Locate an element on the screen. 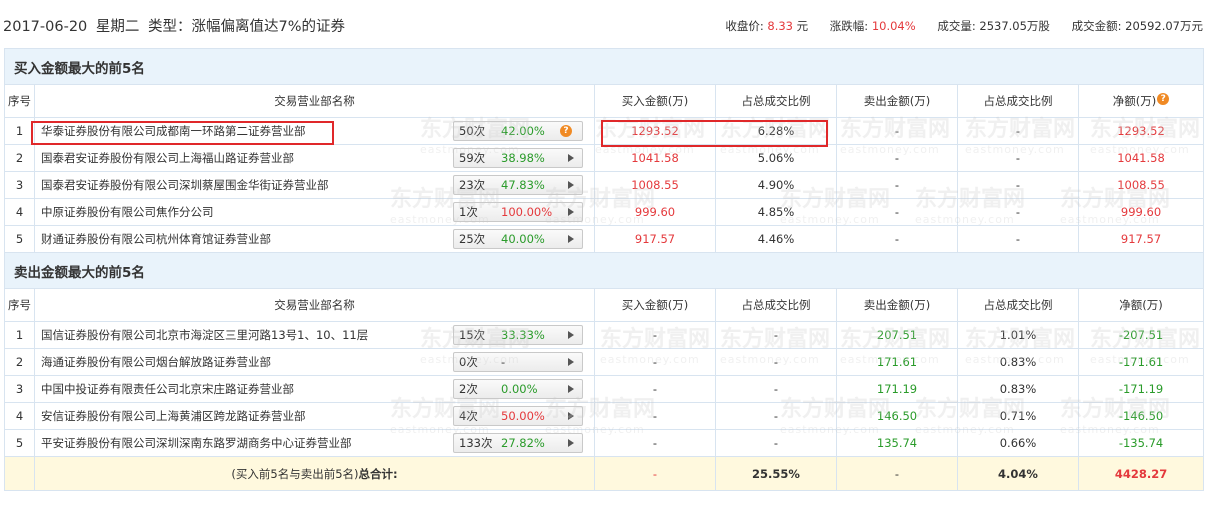 The height and width of the screenshot is (505, 1211). net-amount: -171.19 is located at coordinates (1141, 389).